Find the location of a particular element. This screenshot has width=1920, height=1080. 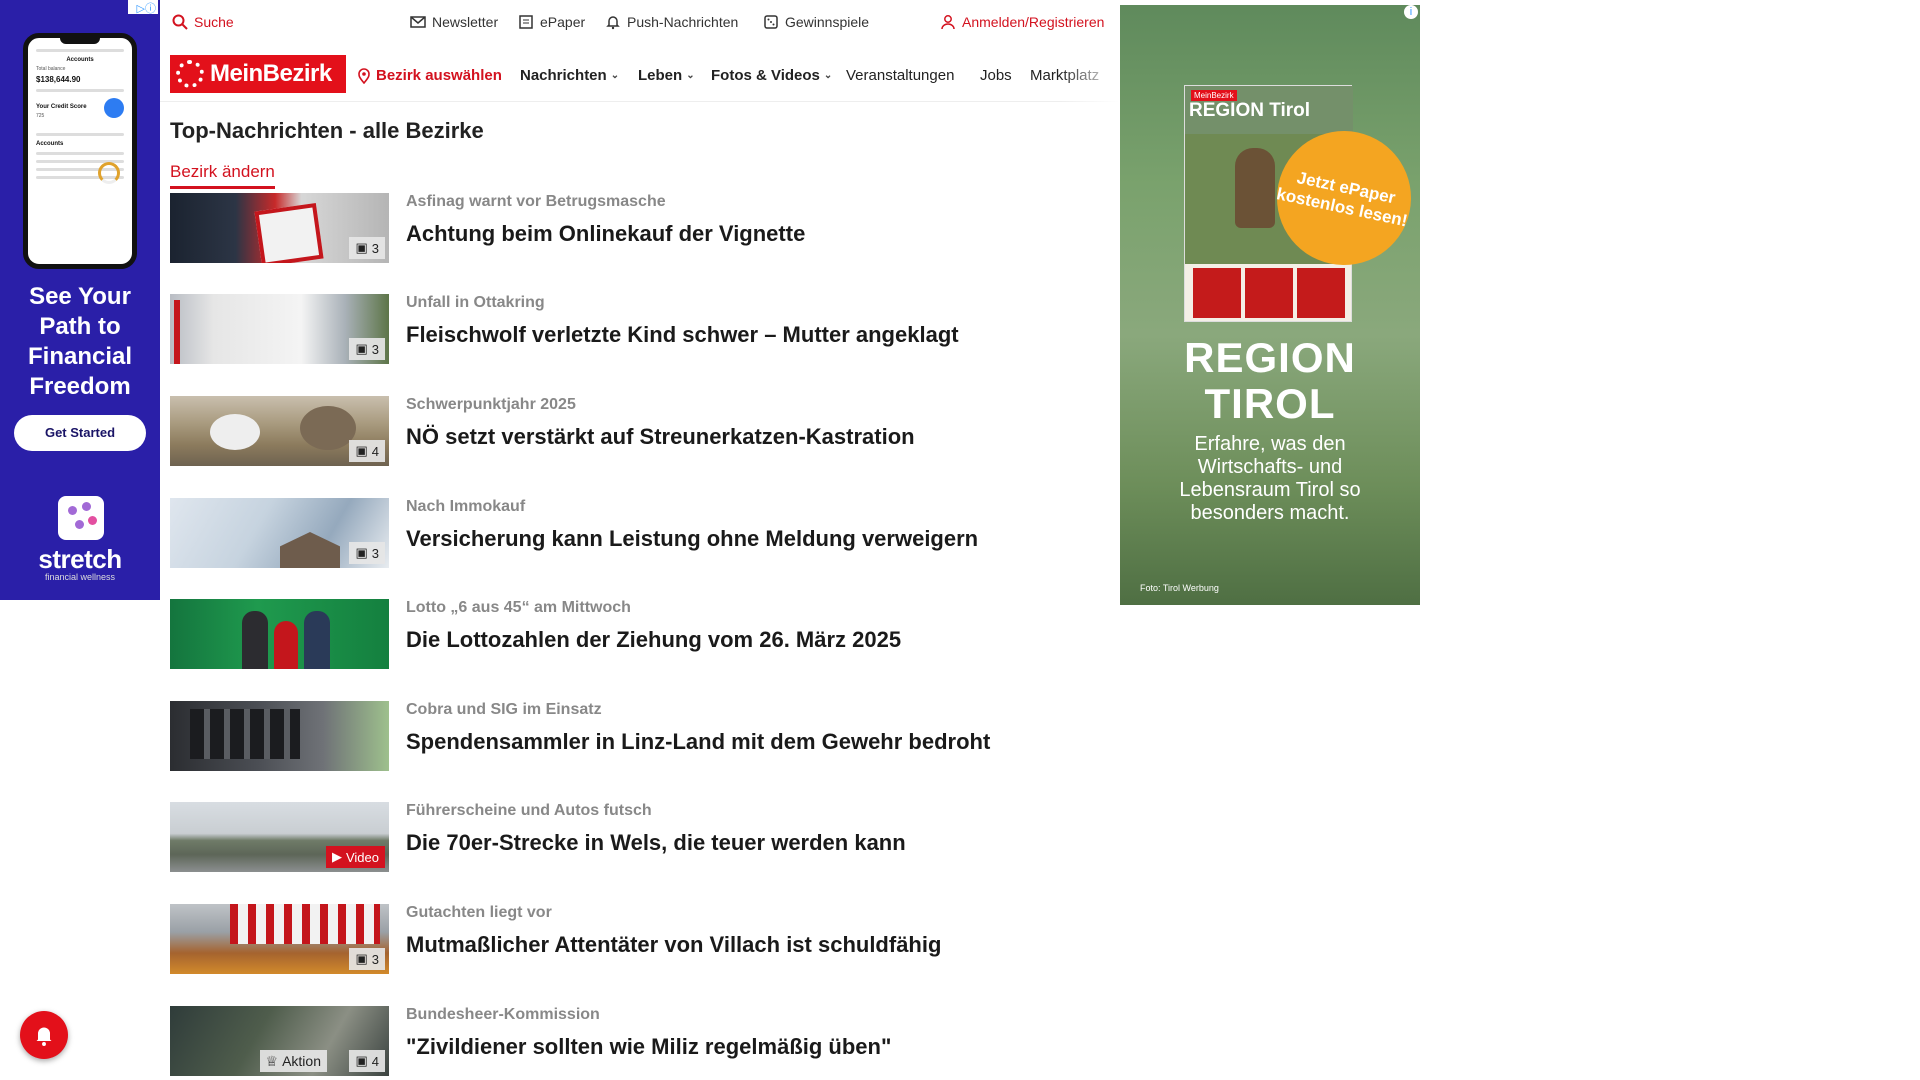

search-link: Suche is located at coordinates (203, 22).